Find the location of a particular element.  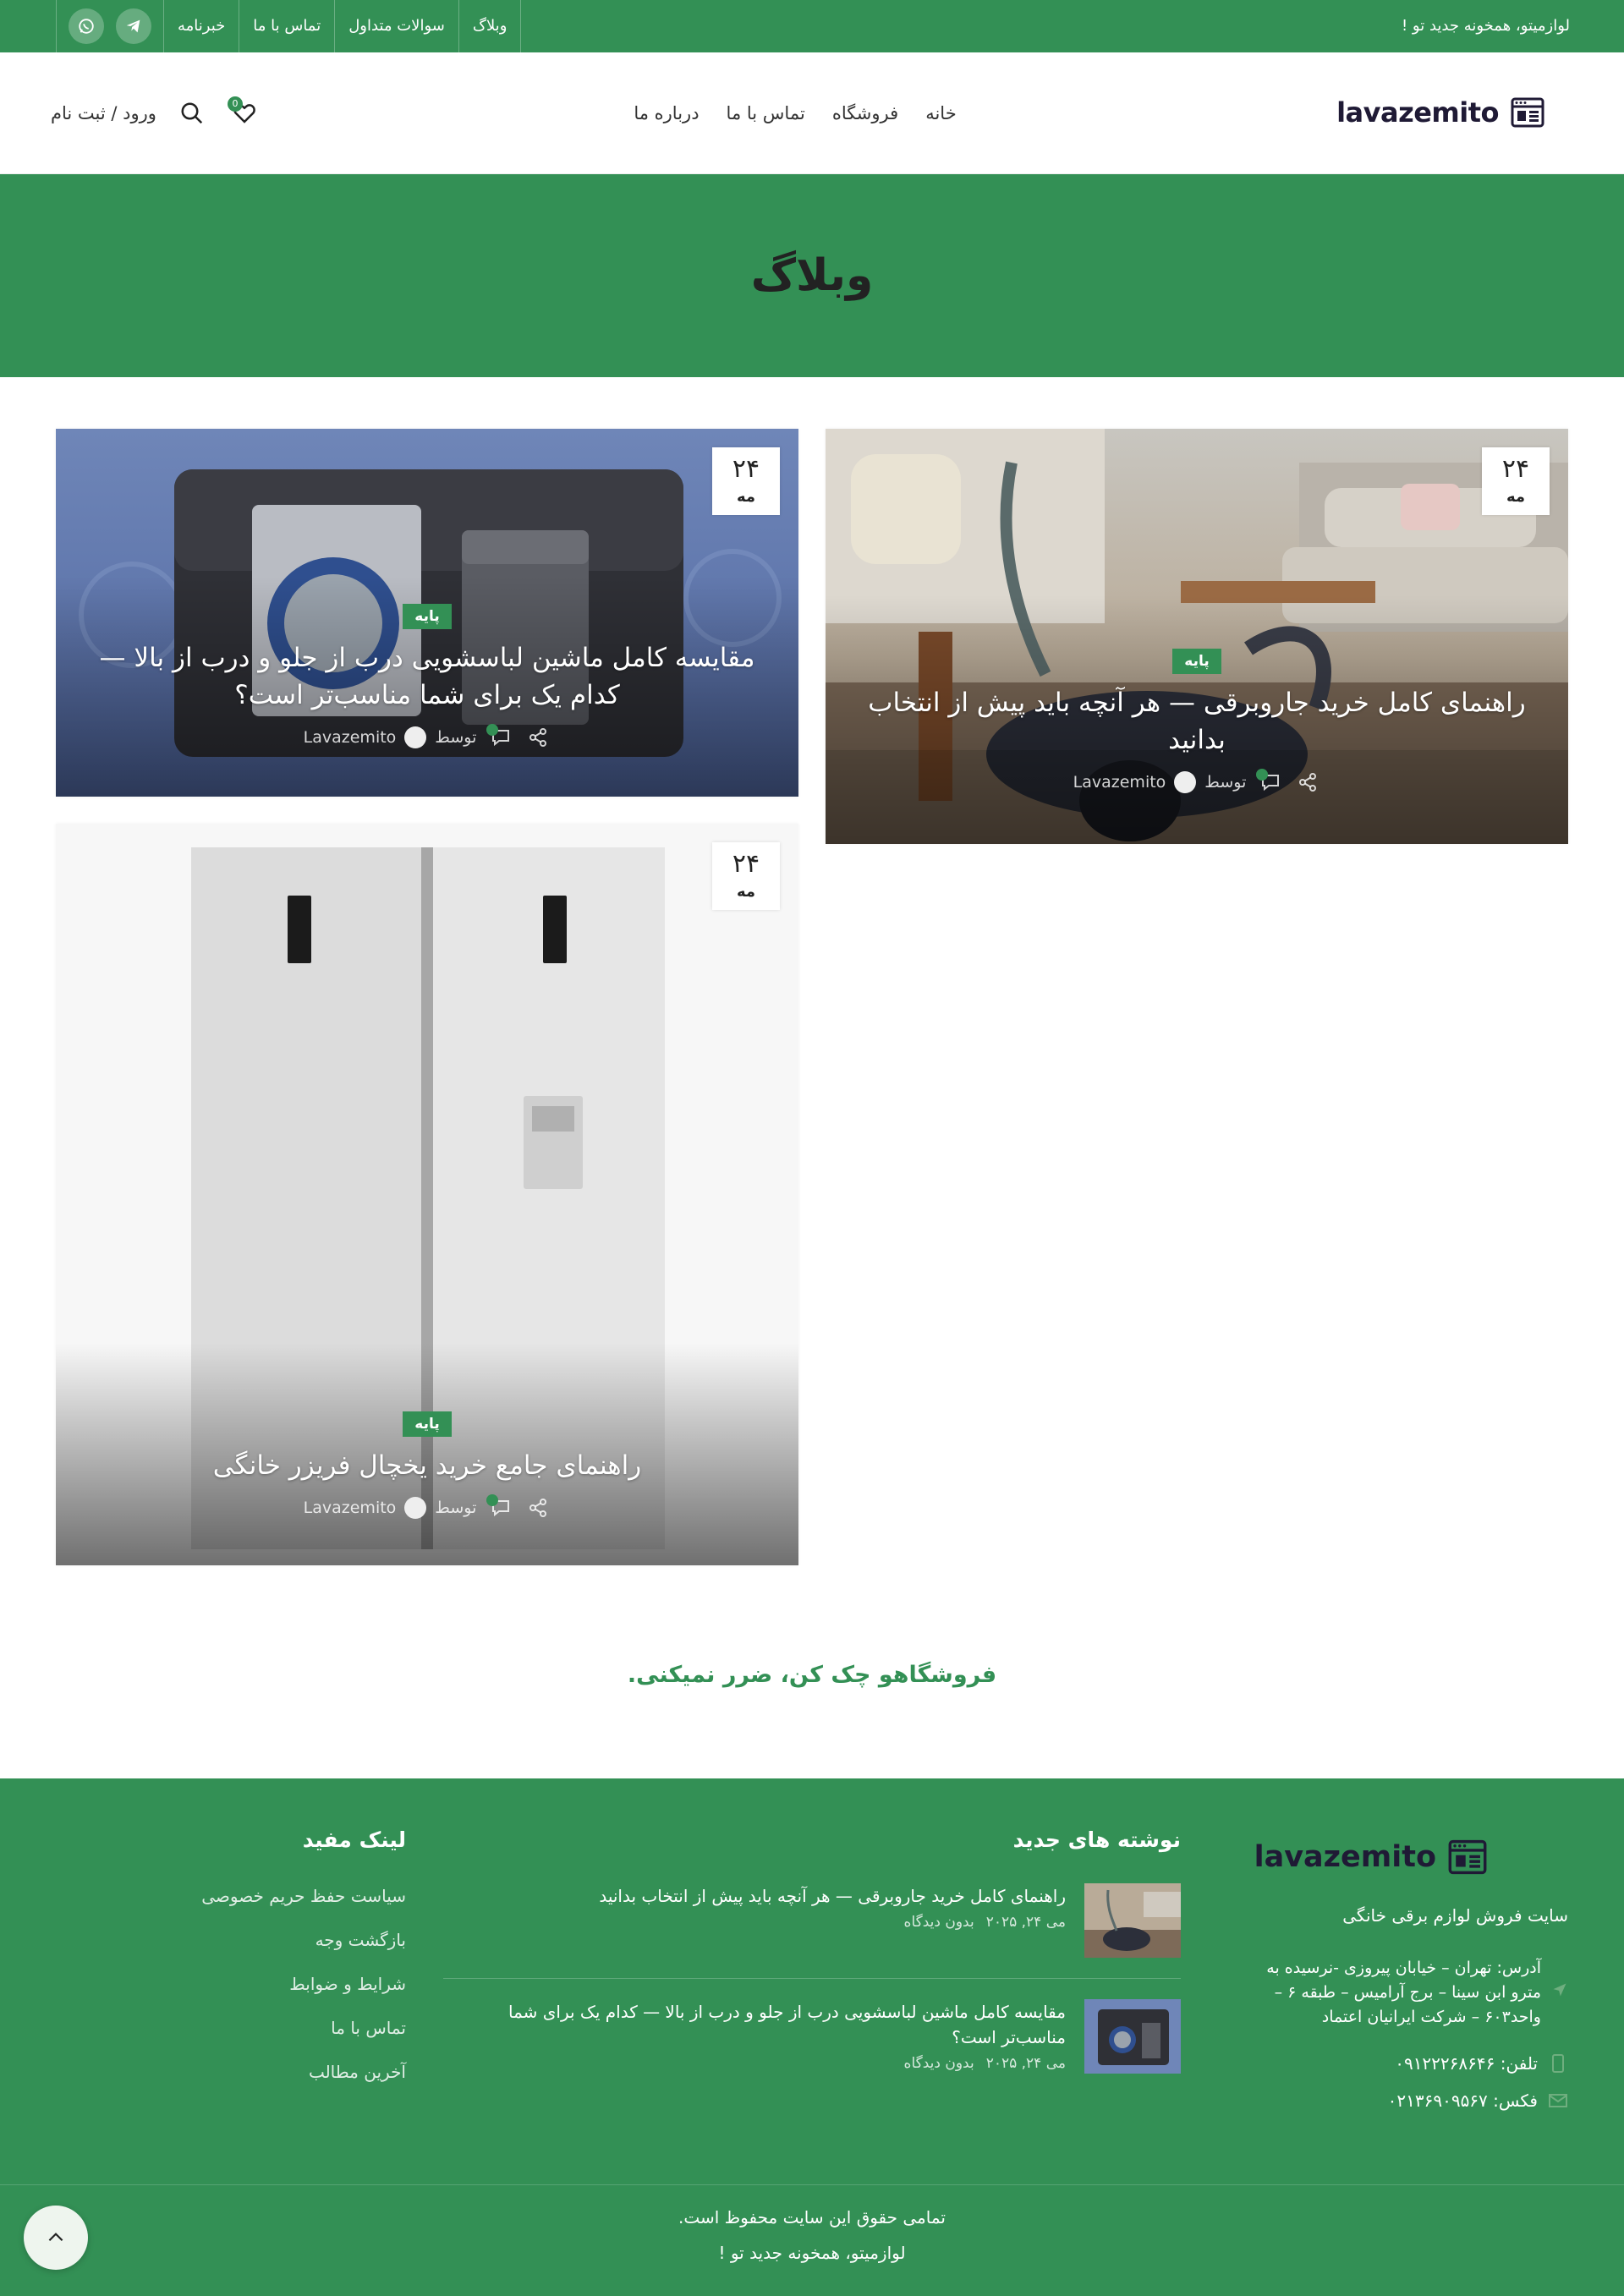

footer-logo: lavazemito is located at coordinates (1371, 1857).